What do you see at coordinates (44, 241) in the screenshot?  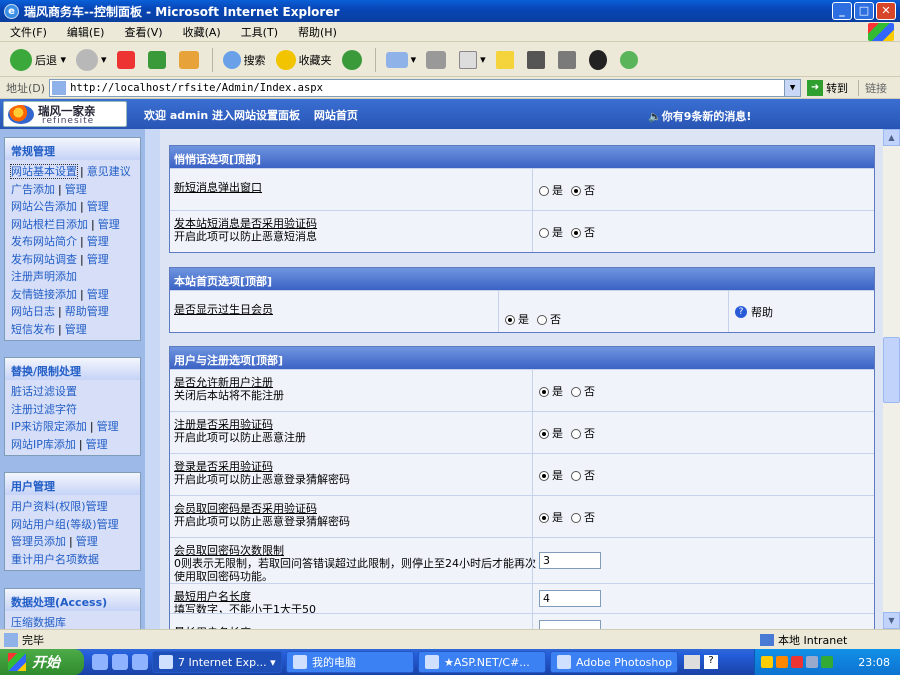 I see `sidebar-link: 发布网站简介` at bounding box center [44, 241].